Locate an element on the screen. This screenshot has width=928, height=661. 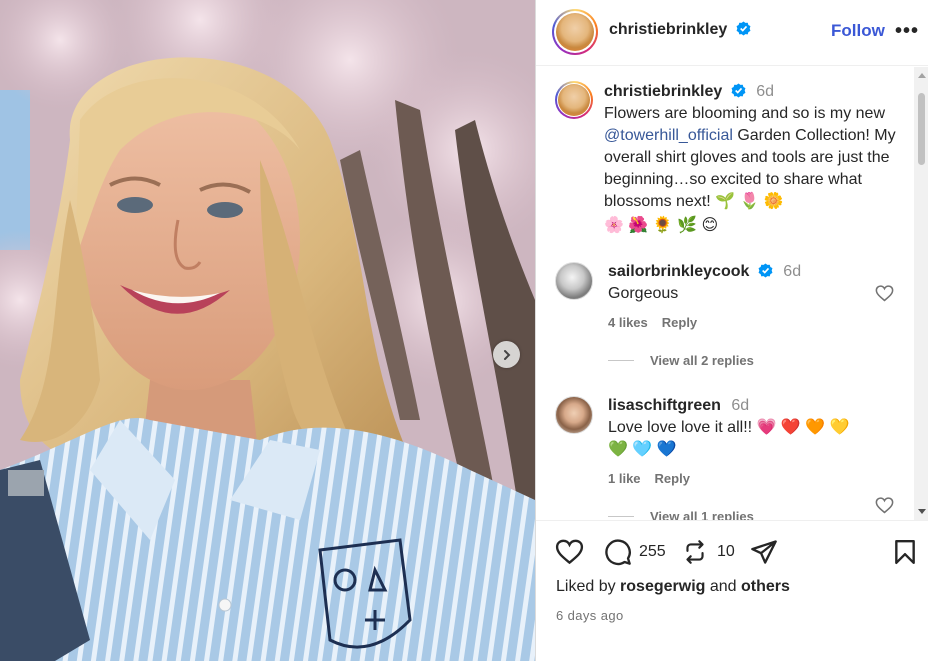
carousel-next-button is located at coordinates (506, 354).